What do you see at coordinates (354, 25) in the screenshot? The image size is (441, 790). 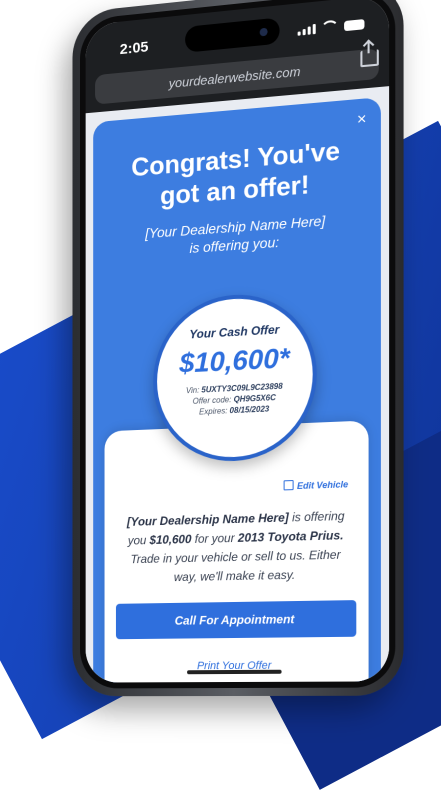 I see `battery-icon` at bounding box center [354, 25].